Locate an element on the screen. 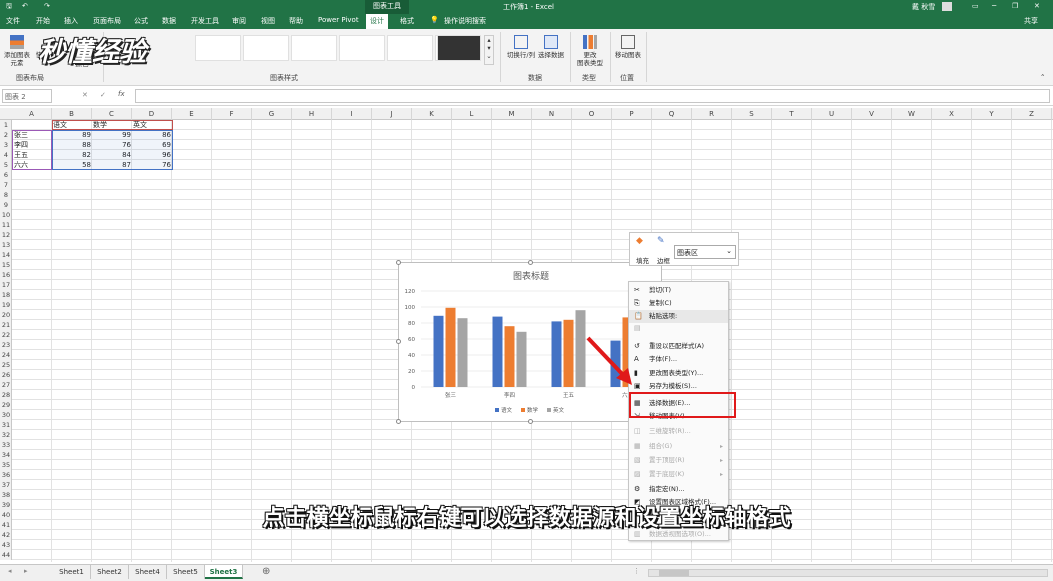 This screenshot has width=1053, height=581. column-header: V is located at coordinates (872, 114).